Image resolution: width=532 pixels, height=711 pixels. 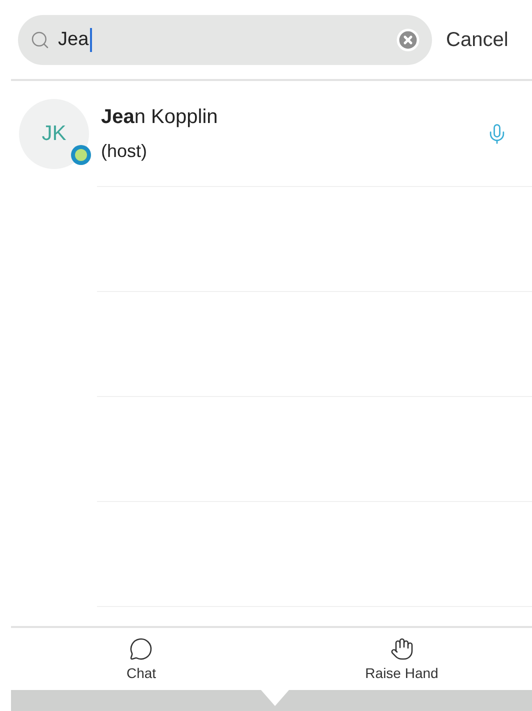 What do you see at coordinates (477, 40) in the screenshot?
I see `cancel-button: Cancel` at bounding box center [477, 40].